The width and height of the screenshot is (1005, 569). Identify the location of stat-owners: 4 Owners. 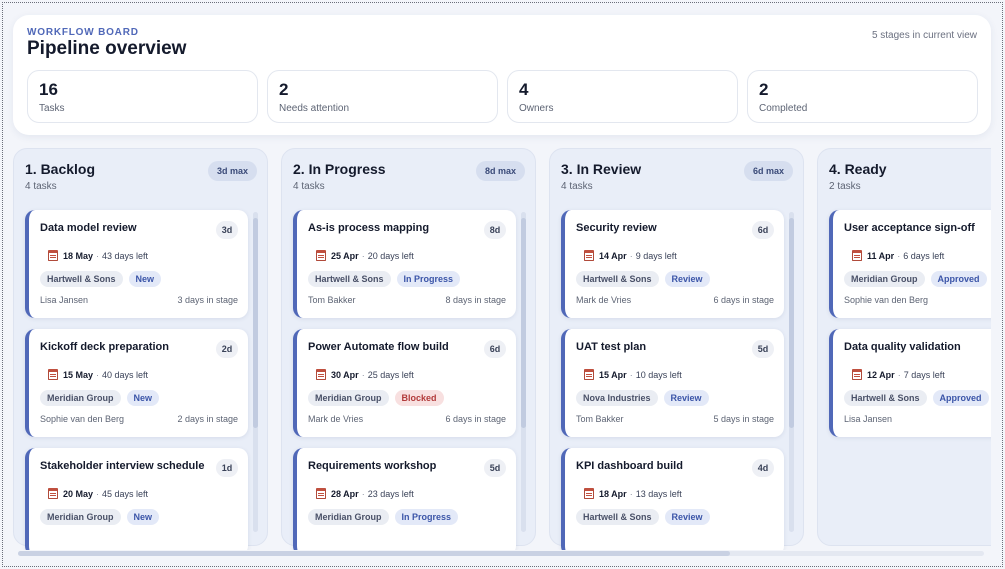
(622, 96).